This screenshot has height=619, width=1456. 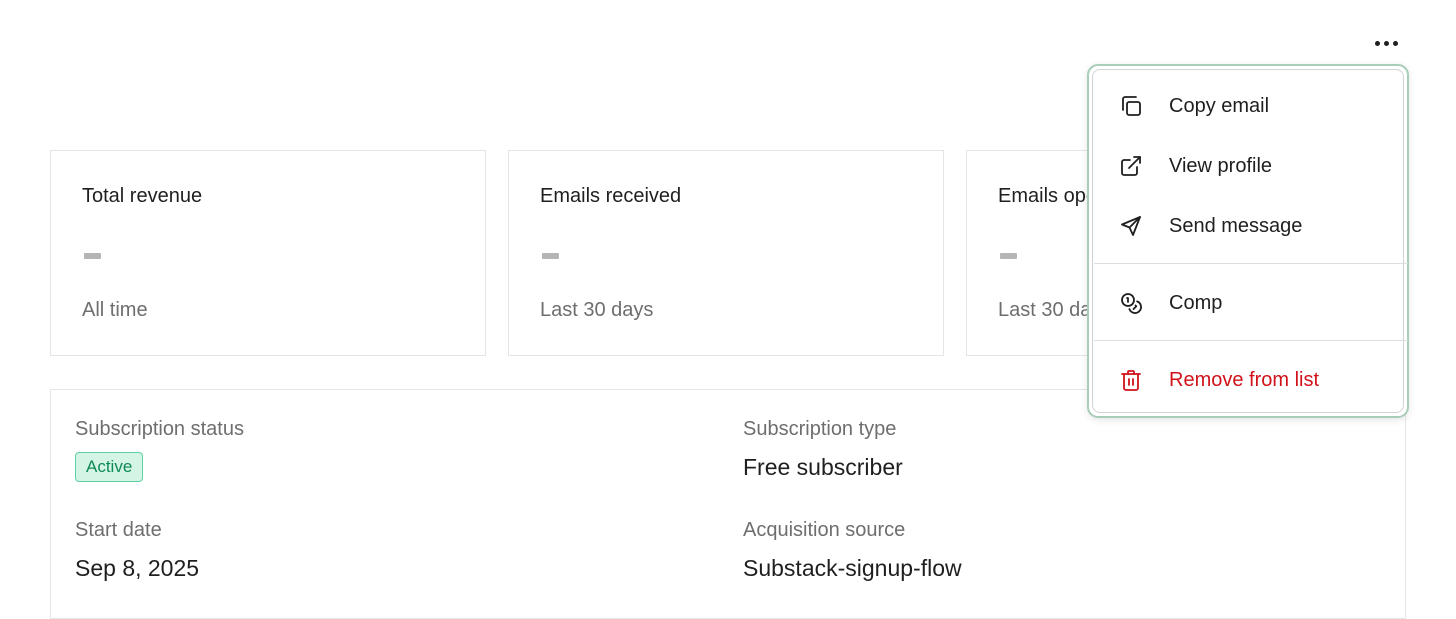 I want to click on stat-title: Total revenue, so click(x=142, y=196).